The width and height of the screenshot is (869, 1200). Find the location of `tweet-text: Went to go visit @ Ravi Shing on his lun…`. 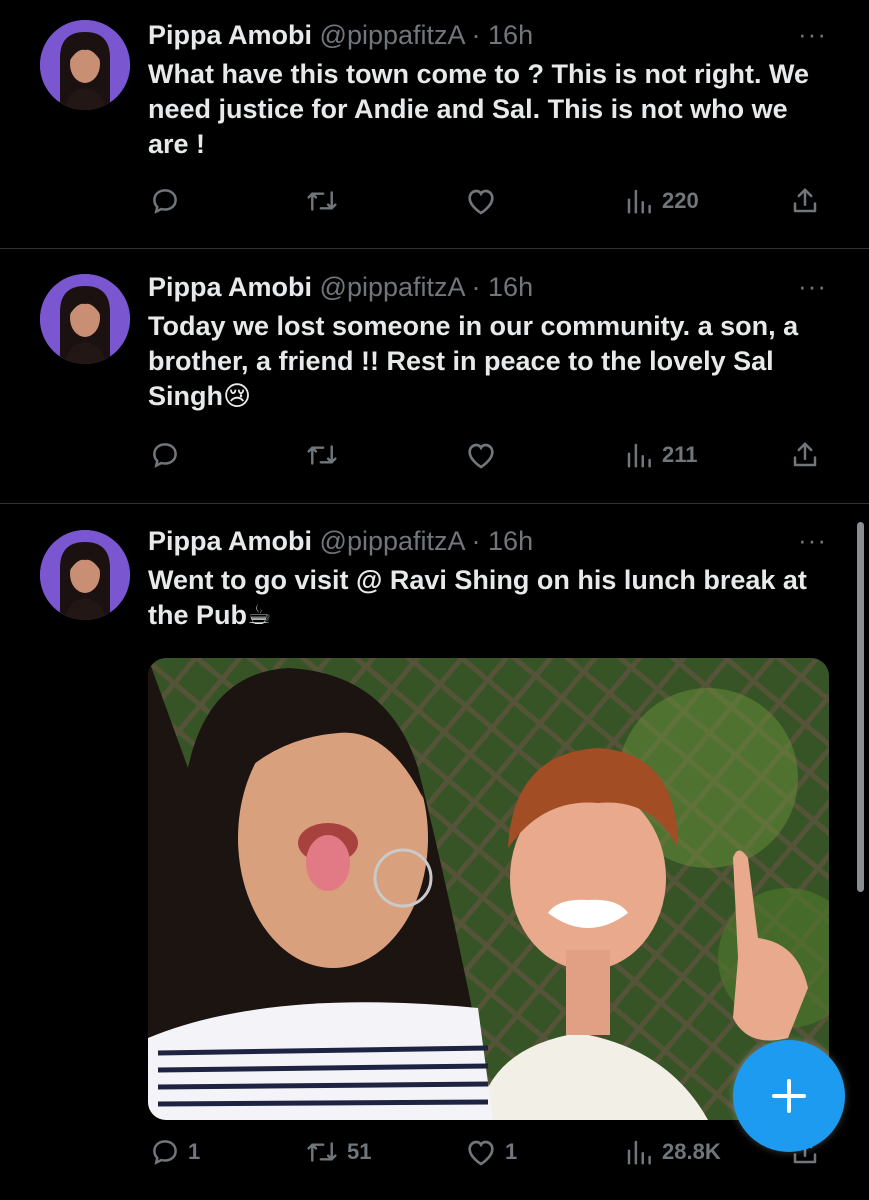

tweet-text: Went to go visit @ Ravi Shing on his lun… is located at coordinates (477, 597).